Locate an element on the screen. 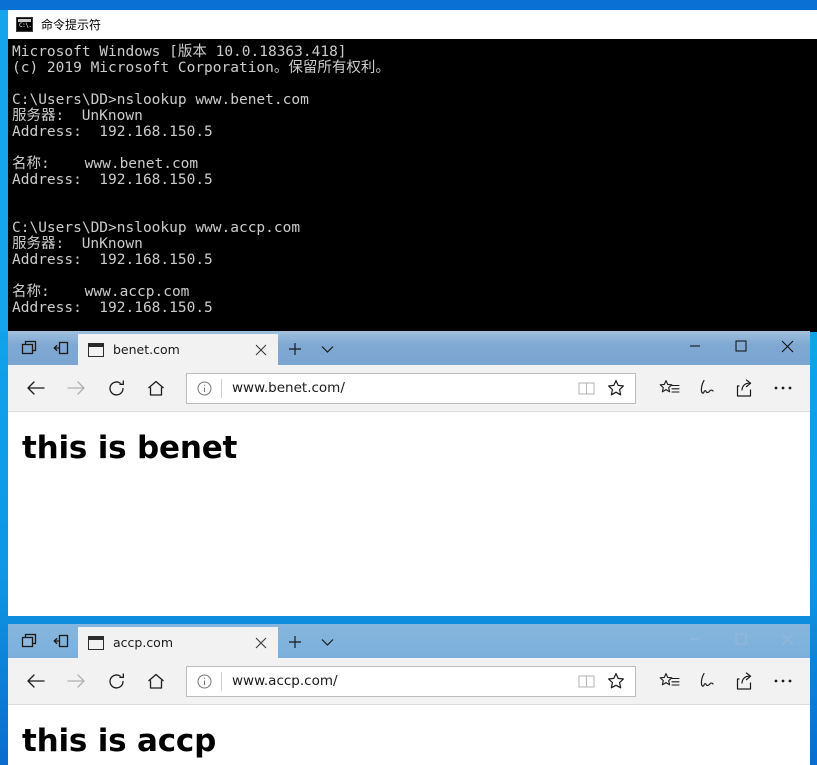 This screenshot has height=765, width=817. edge-toolbar: www.benet.com/ is located at coordinates (409, 388).